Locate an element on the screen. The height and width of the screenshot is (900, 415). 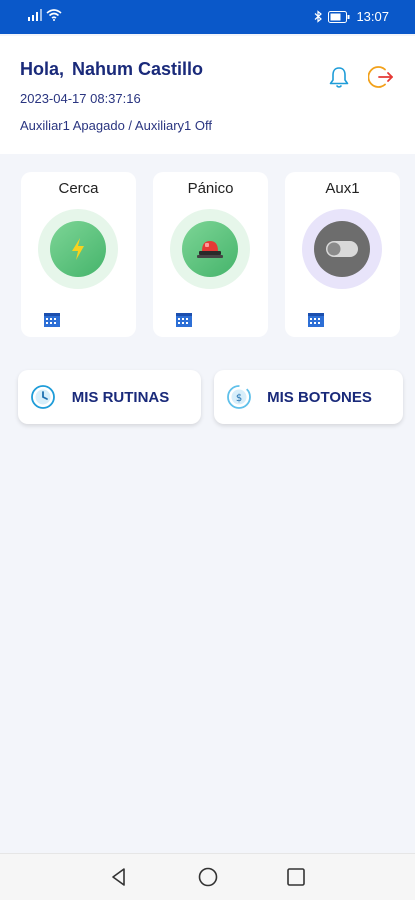
status-bar: 13:07 is located at coordinates (207, 17).